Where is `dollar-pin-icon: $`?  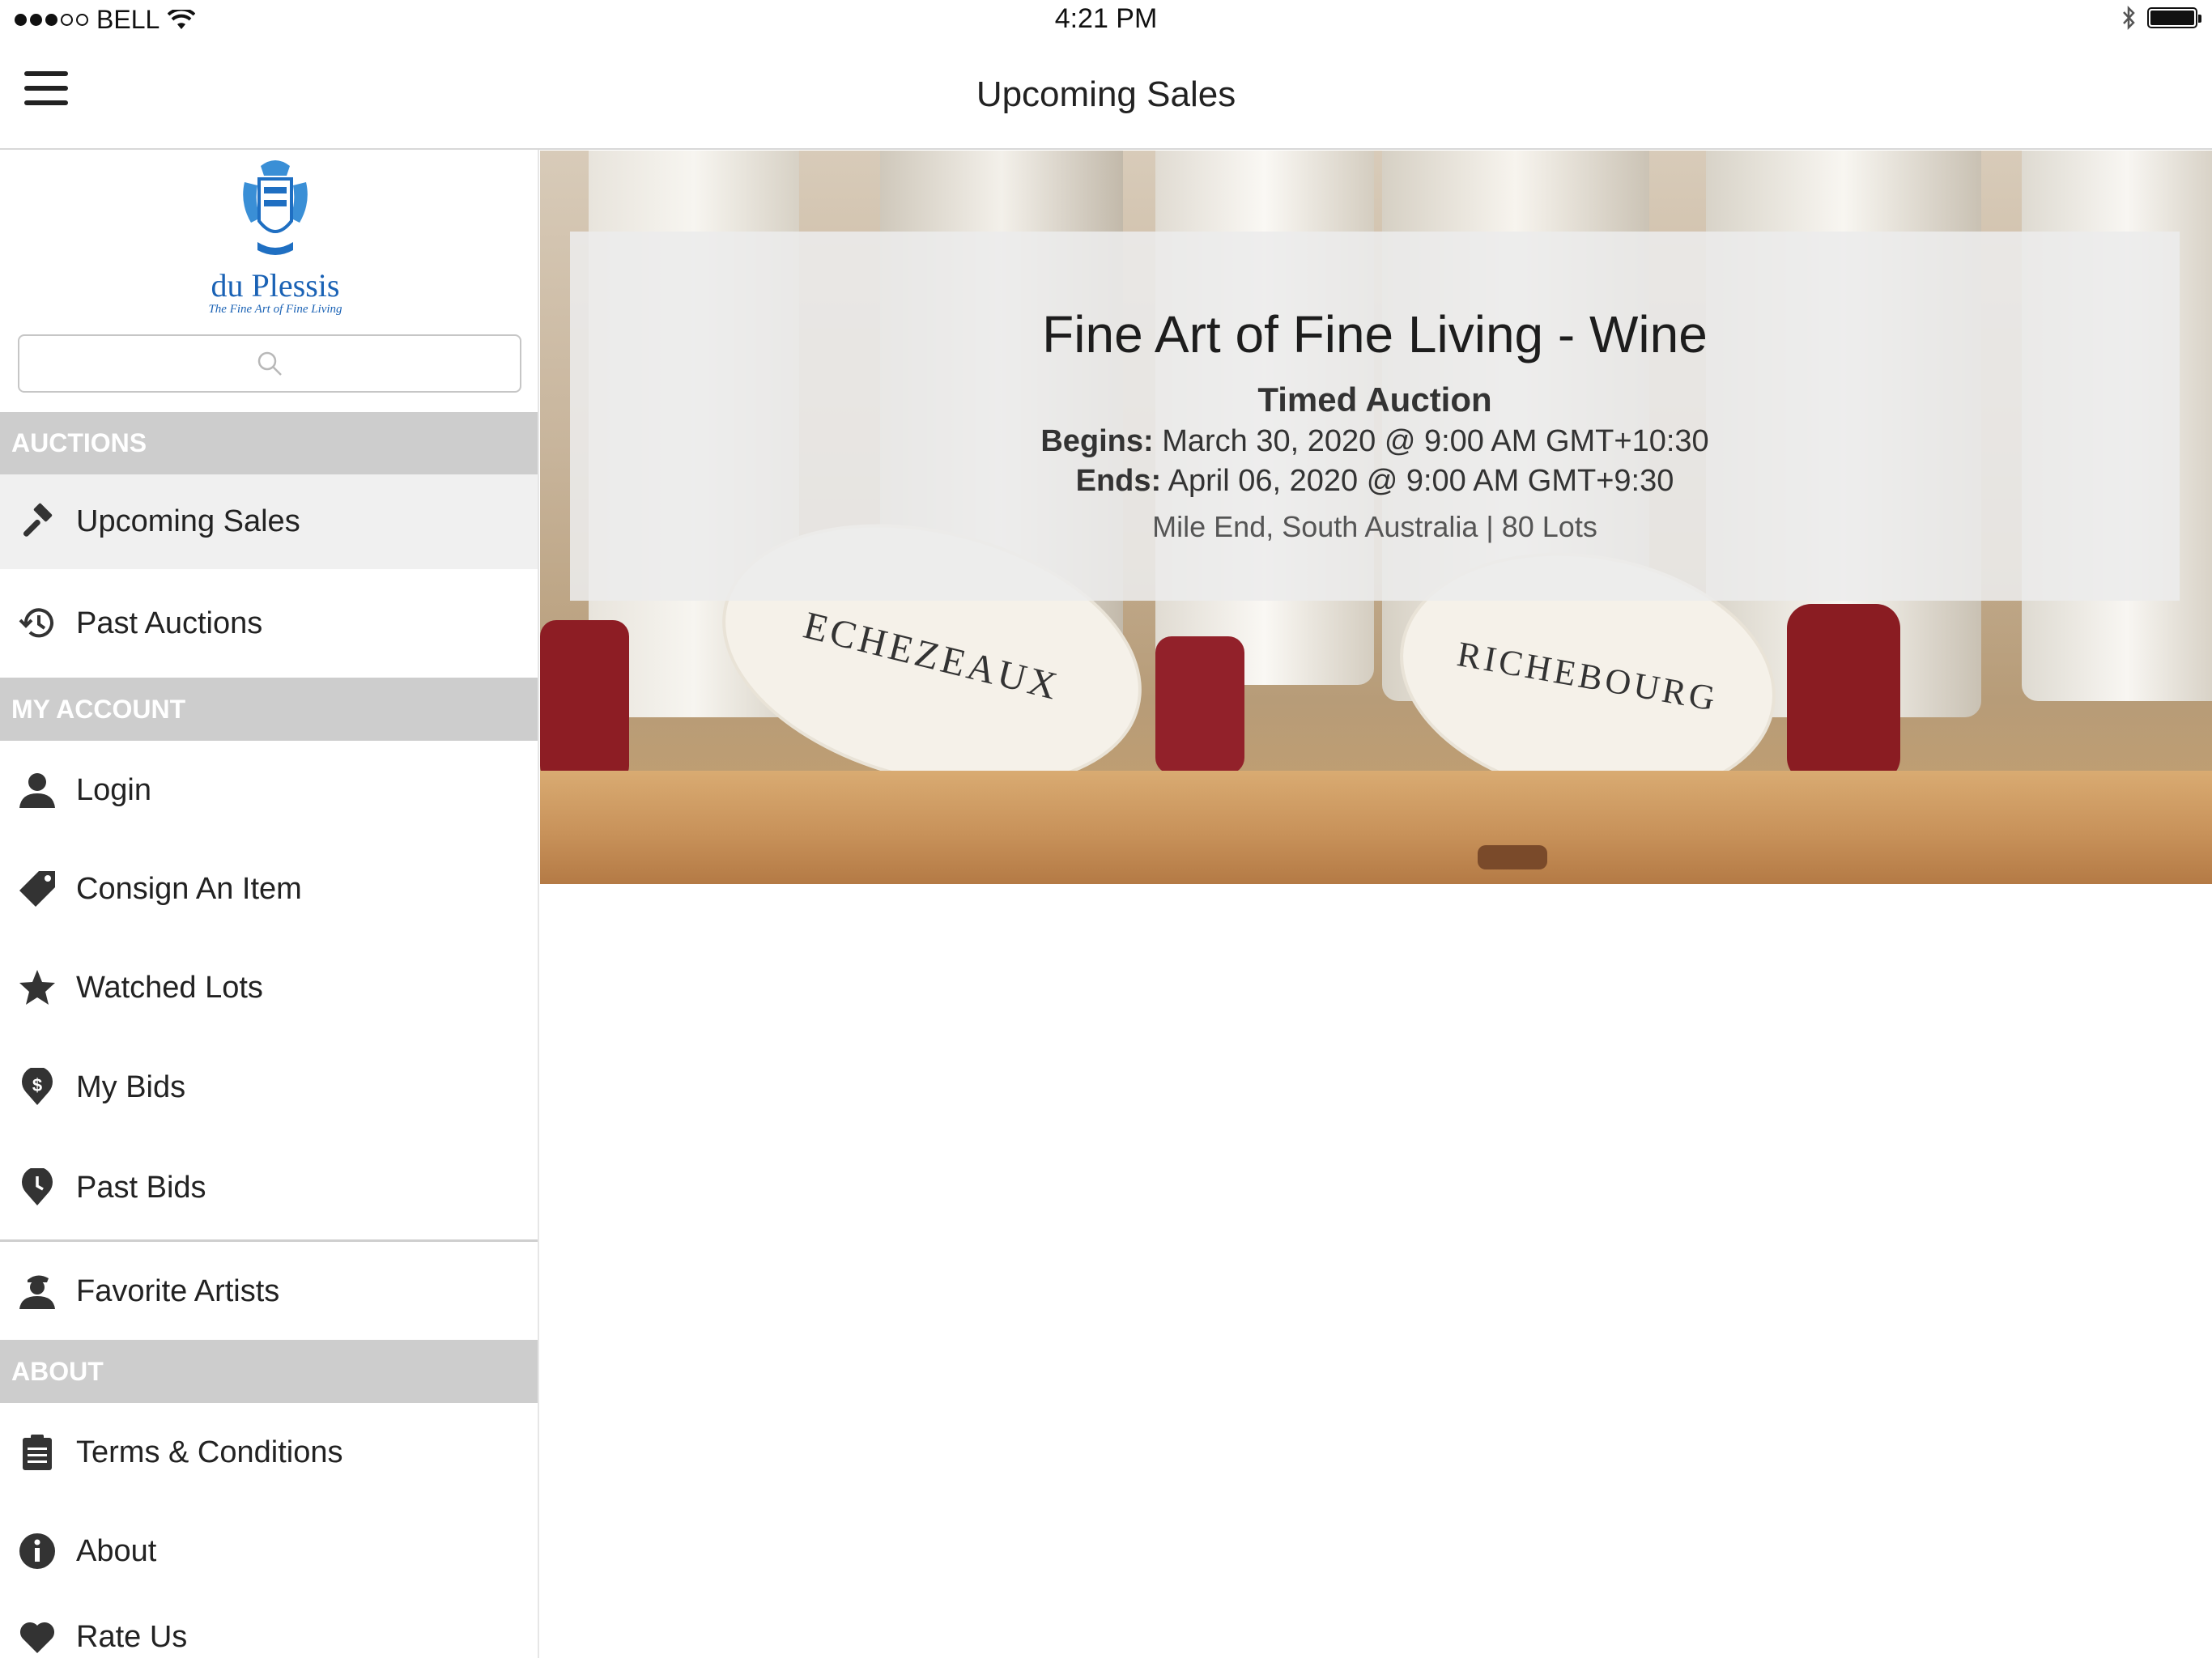 dollar-pin-icon: $ is located at coordinates (37, 1087).